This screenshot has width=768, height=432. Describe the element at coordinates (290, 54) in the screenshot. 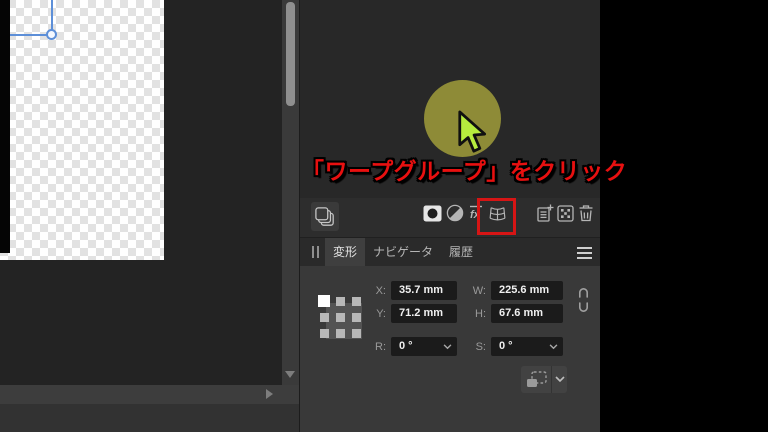

I see `vertical-scrollbar-thumb` at that location.